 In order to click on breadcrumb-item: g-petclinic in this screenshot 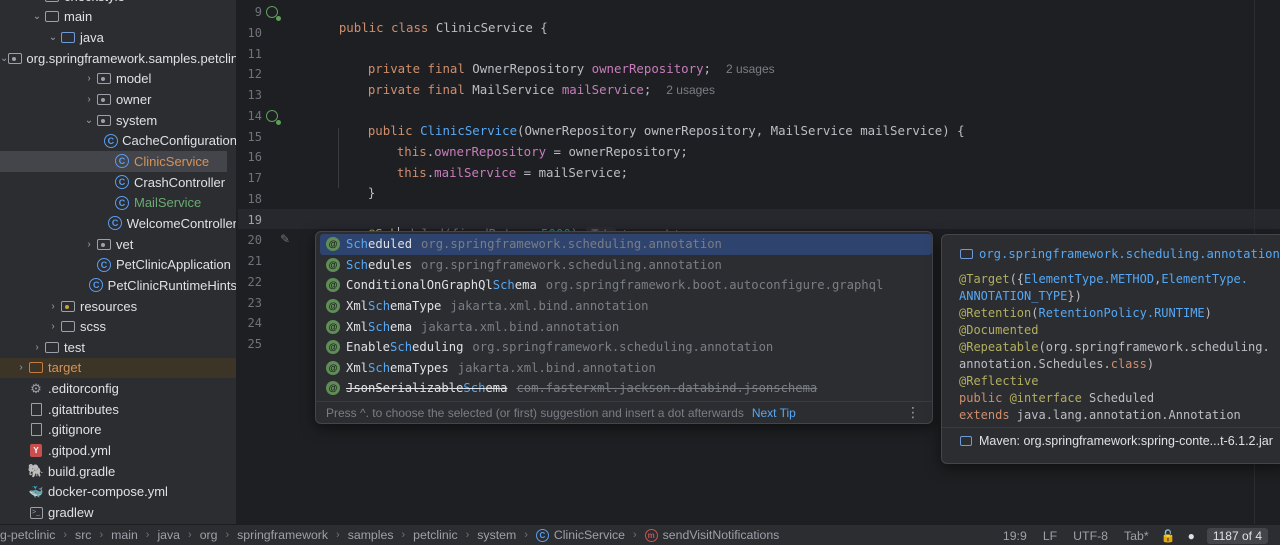, I will do `click(27, 535)`.